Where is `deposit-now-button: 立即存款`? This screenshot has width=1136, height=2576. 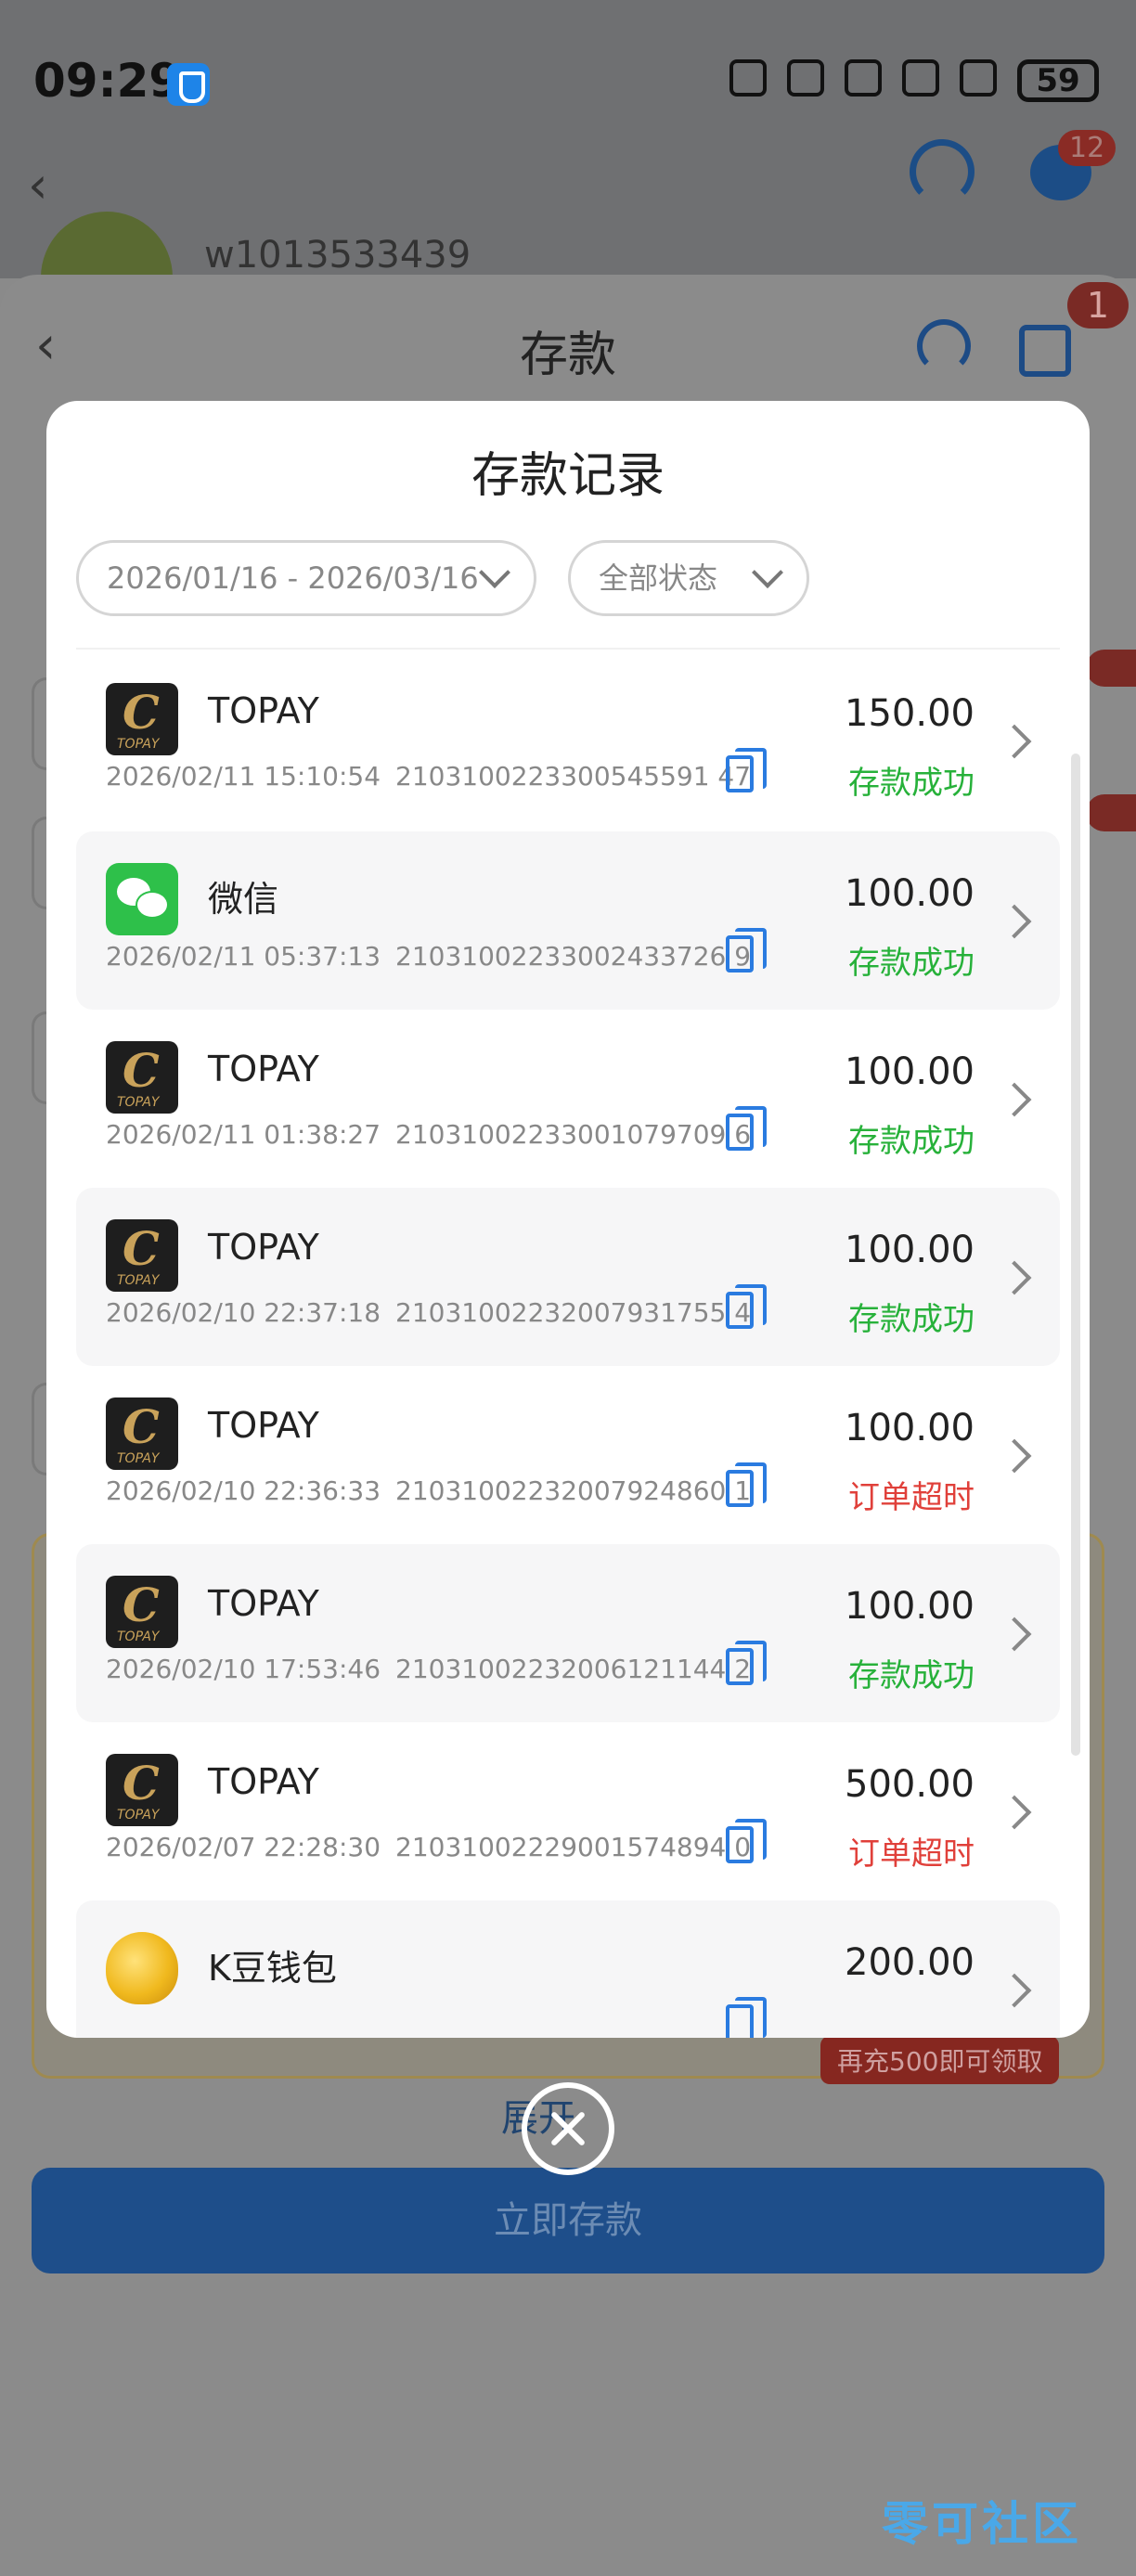 deposit-now-button: 立即存款 is located at coordinates (568, 2221).